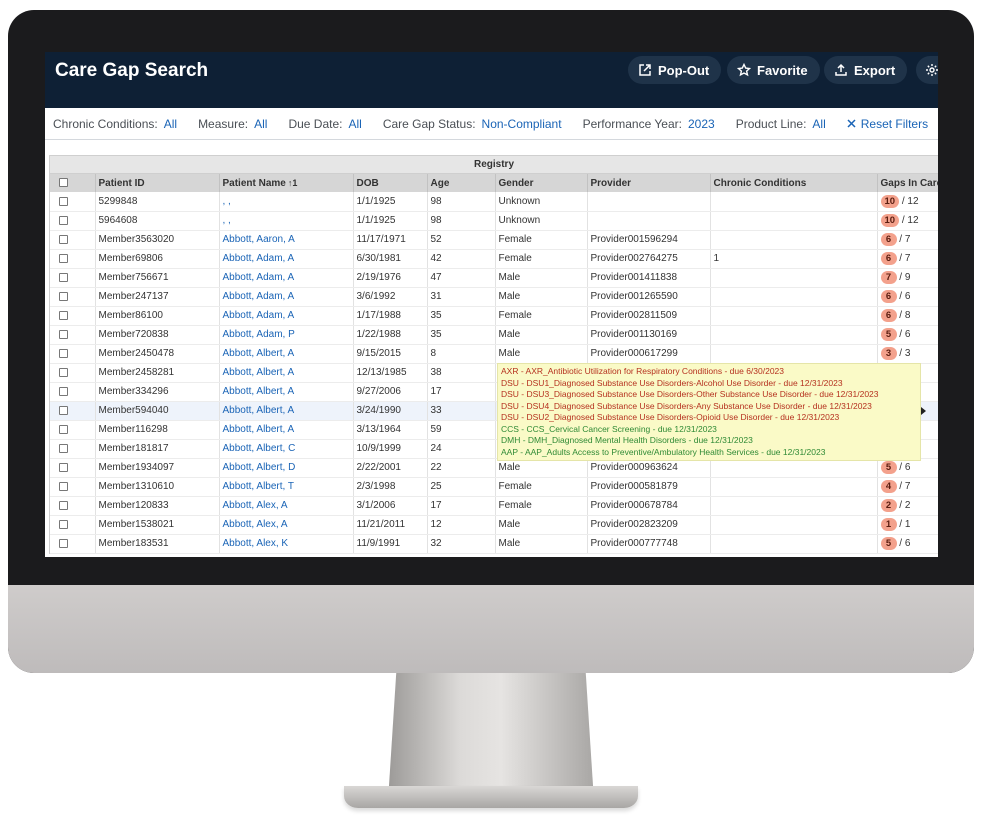 The height and width of the screenshot is (821, 983). I want to click on export-button: Export, so click(866, 70).